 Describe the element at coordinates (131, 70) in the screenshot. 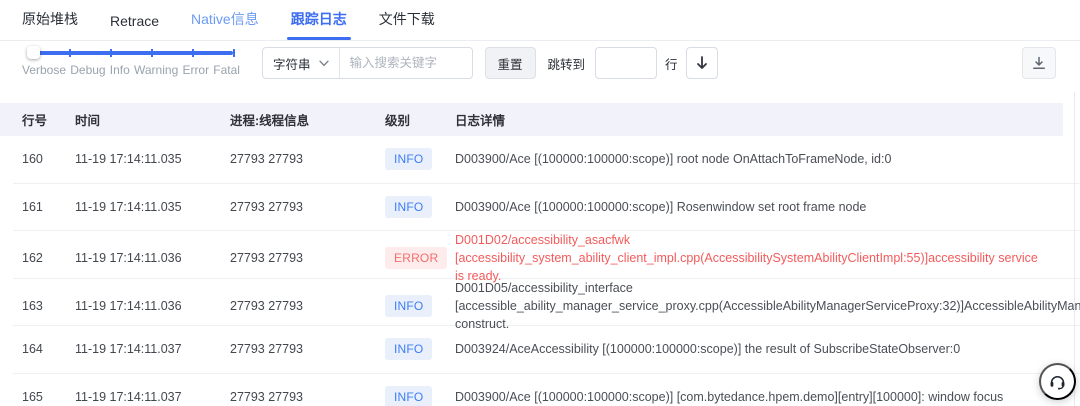

I see `slider-labels: Verbose Debug Info Warning Error Fatal` at that location.